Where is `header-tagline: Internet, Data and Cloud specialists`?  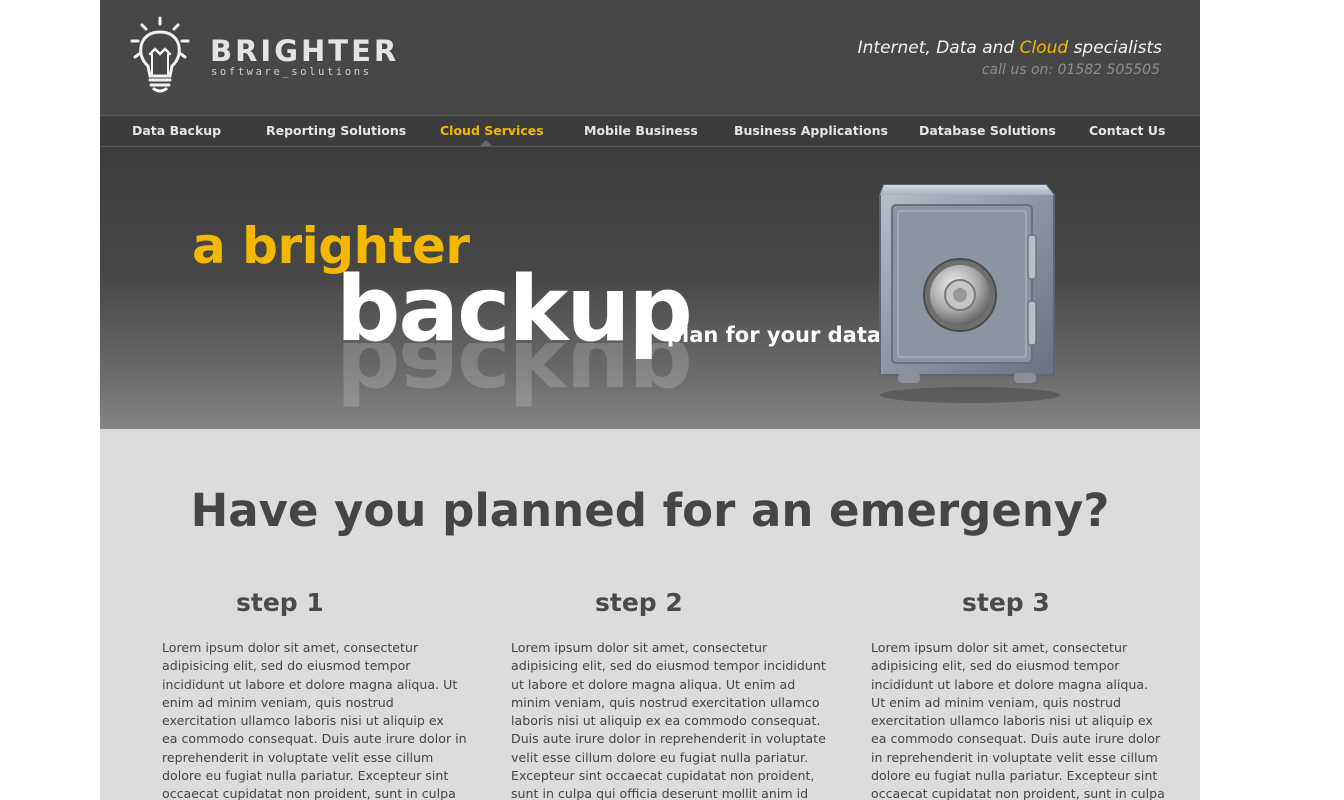 header-tagline: Internet, Data and Cloud specialists is located at coordinates (1010, 48).